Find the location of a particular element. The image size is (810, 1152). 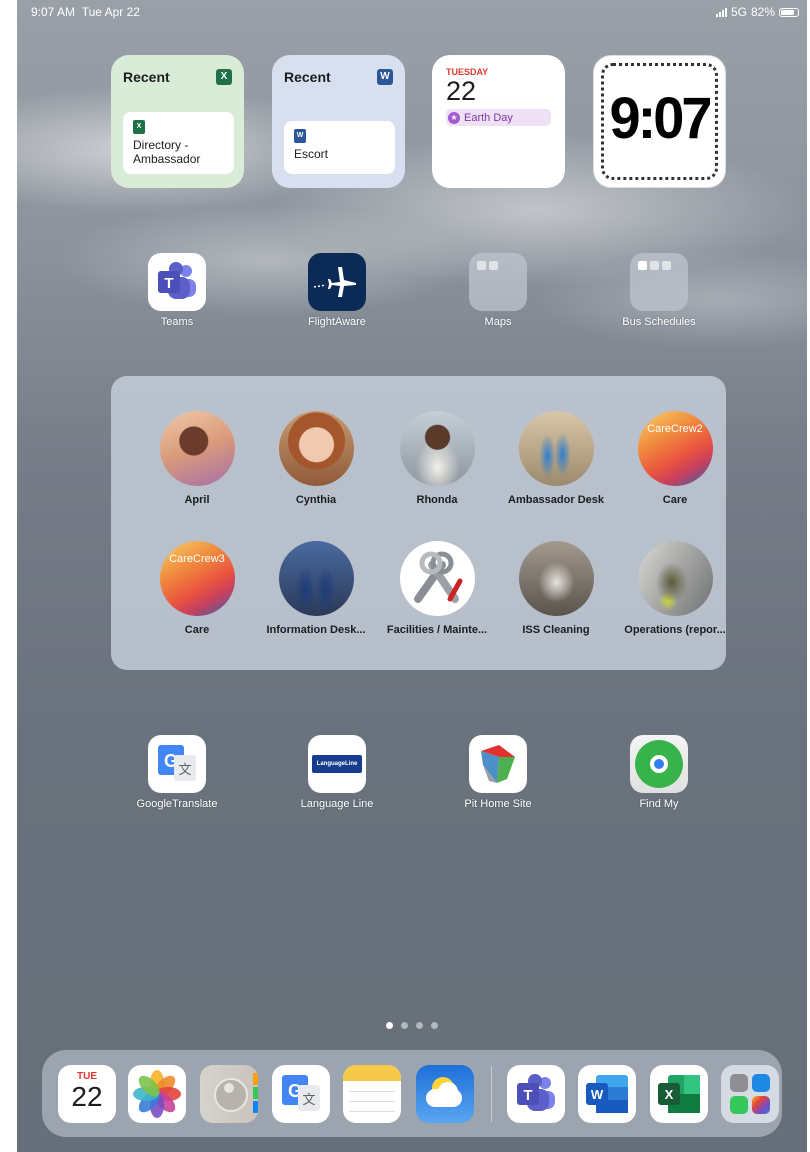

word-recent-widget: Recent W W Escort is located at coordinates (338, 121).